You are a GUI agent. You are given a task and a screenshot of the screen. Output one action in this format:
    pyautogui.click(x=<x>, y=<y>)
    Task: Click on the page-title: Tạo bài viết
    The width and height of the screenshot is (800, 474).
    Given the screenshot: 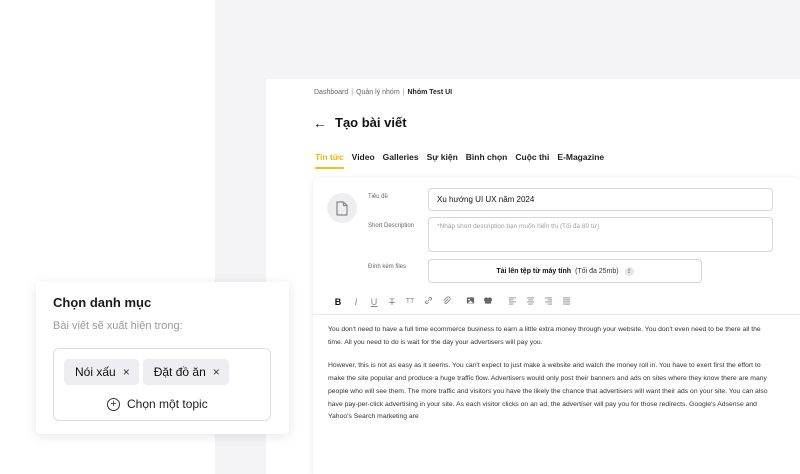 What is the action you would take?
    pyautogui.click(x=371, y=122)
    